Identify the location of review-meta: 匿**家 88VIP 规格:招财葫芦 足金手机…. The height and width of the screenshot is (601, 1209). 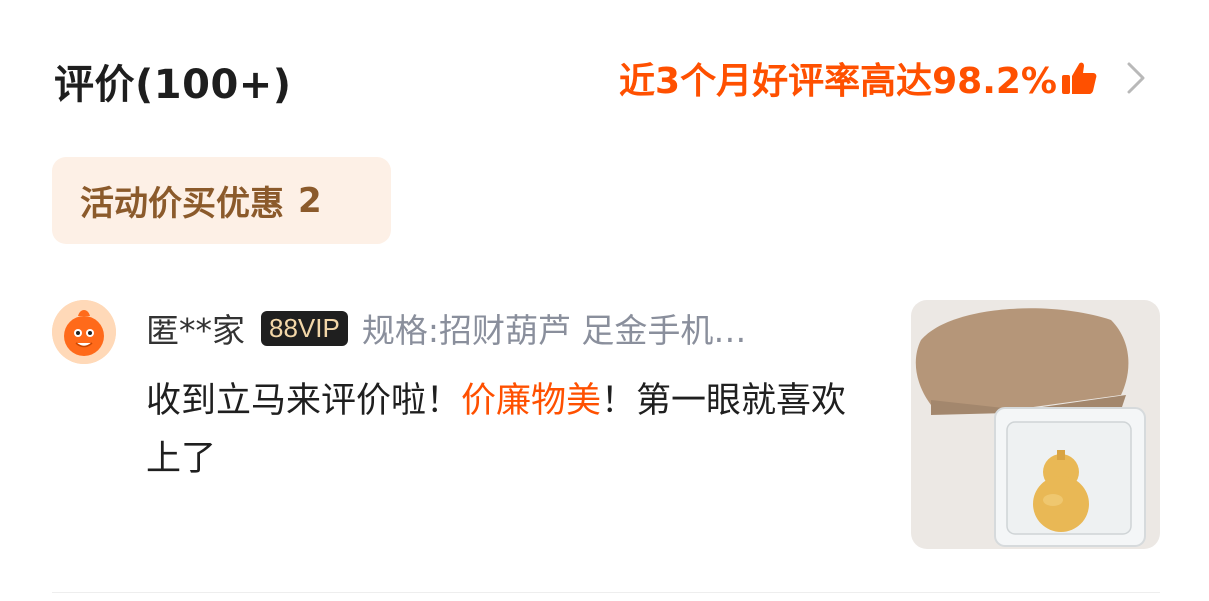
(446, 328).